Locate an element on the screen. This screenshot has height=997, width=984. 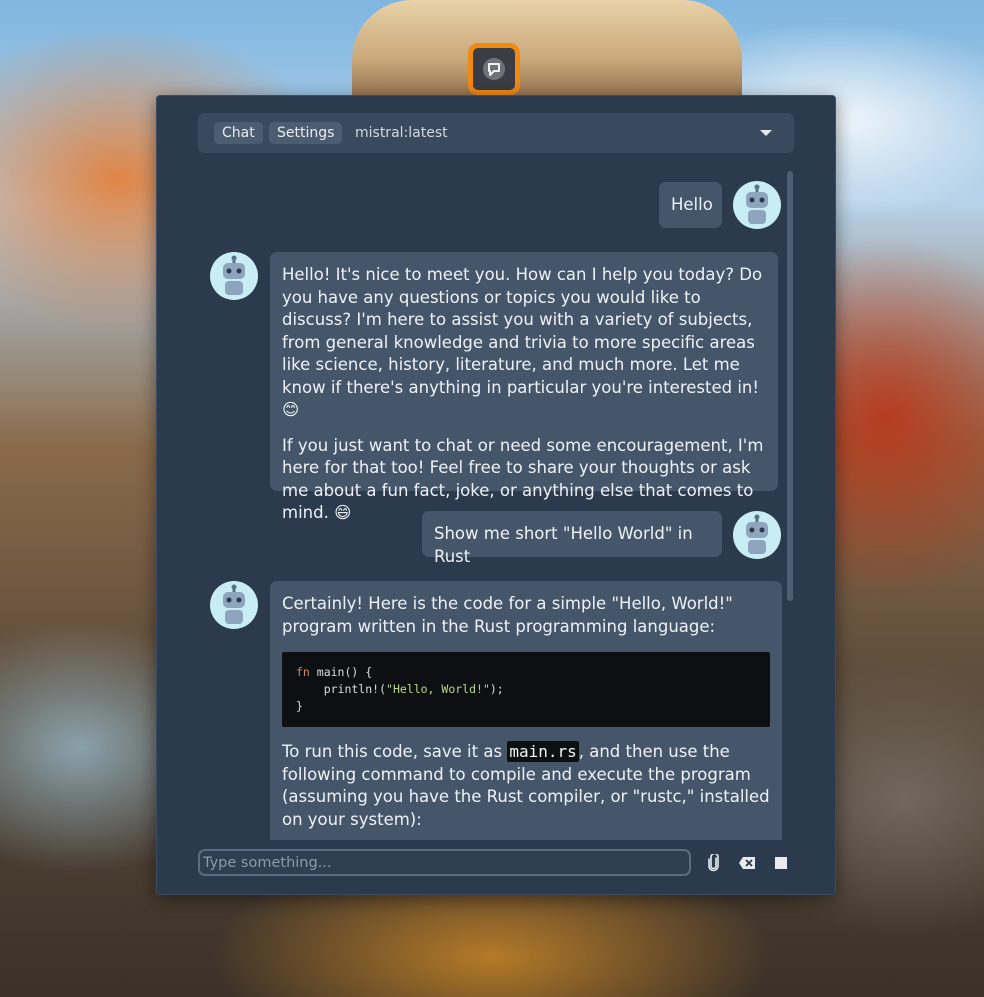
stop-button is located at coordinates (781, 863).